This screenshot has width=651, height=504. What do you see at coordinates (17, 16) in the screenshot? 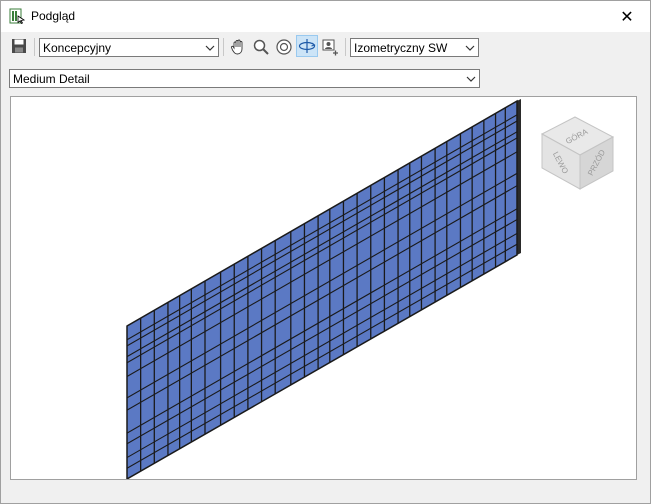
I see `app-icon` at bounding box center [17, 16].